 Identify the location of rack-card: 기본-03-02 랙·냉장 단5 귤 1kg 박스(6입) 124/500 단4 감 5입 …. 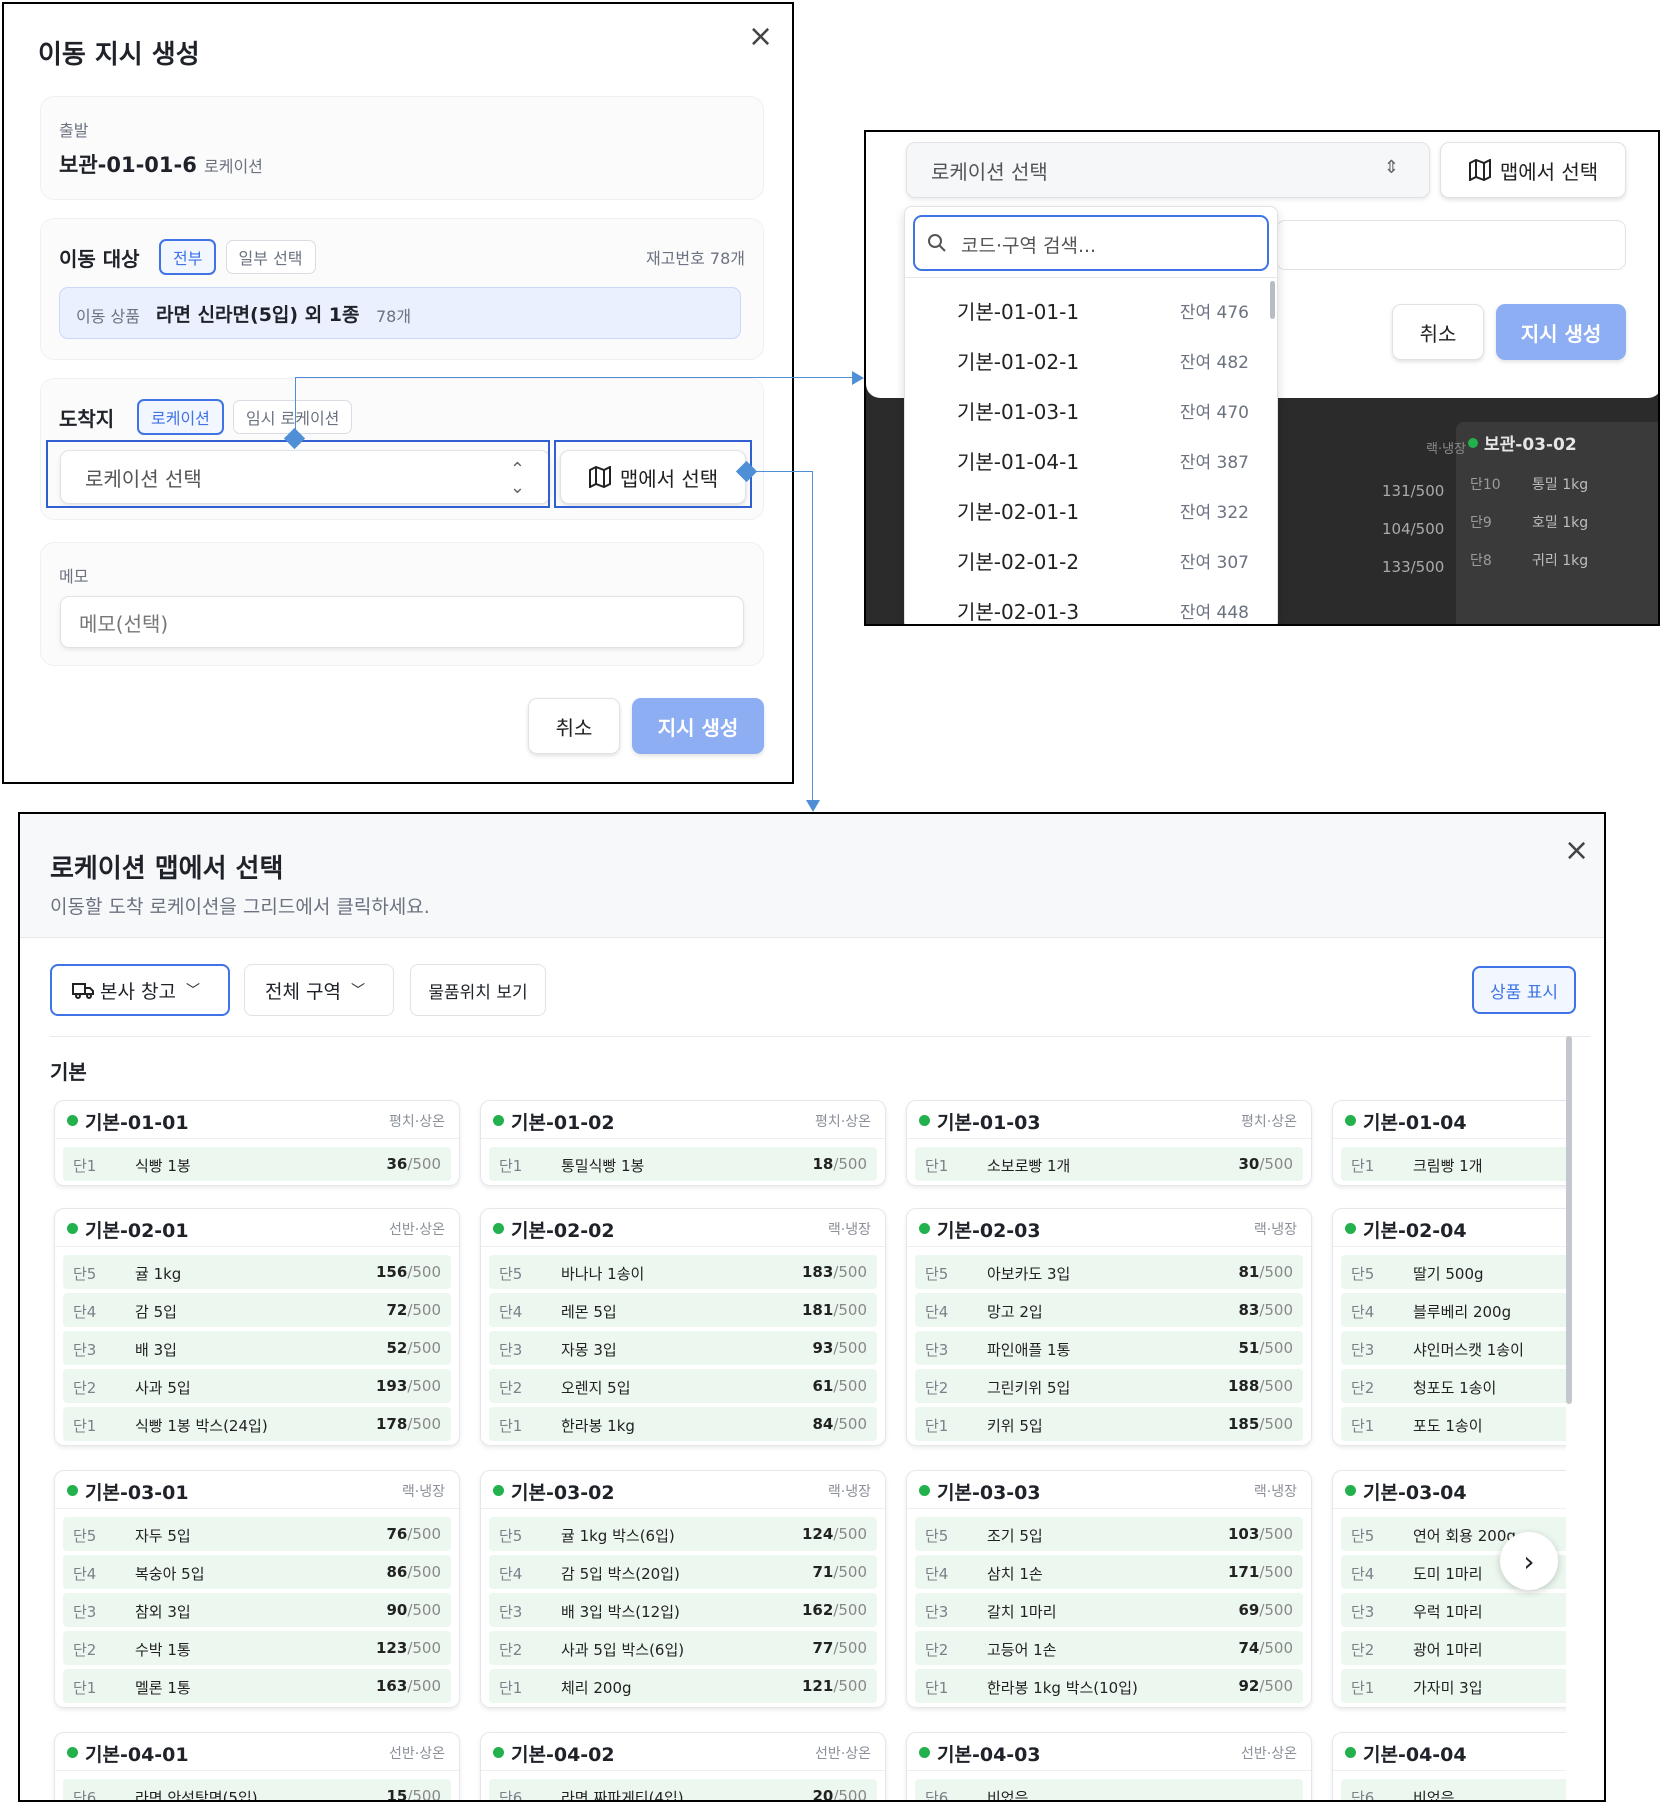
(683, 1589).